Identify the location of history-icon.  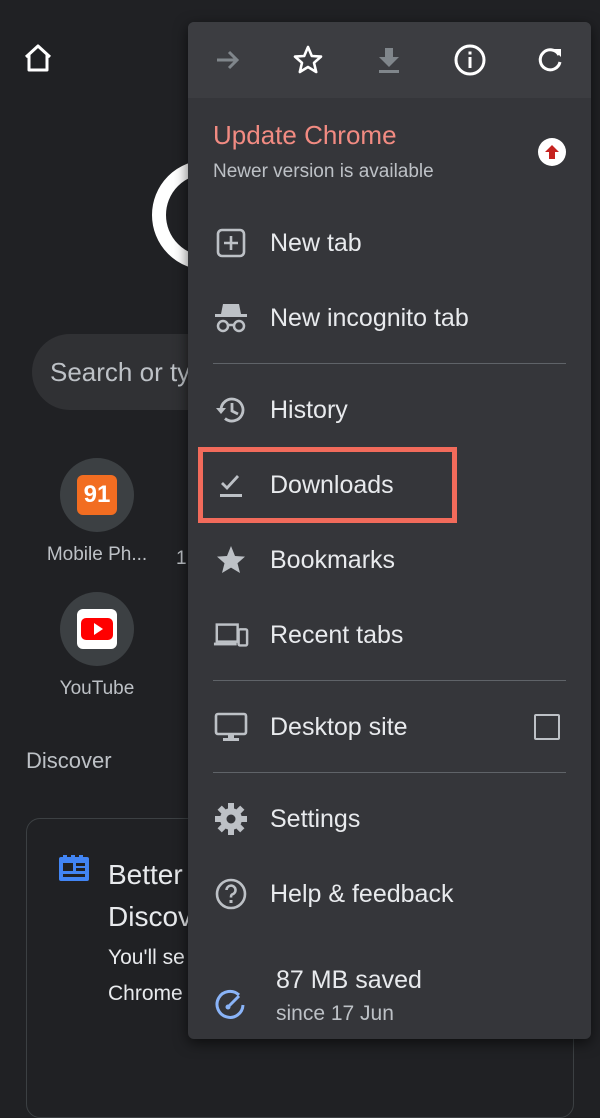
(231, 410).